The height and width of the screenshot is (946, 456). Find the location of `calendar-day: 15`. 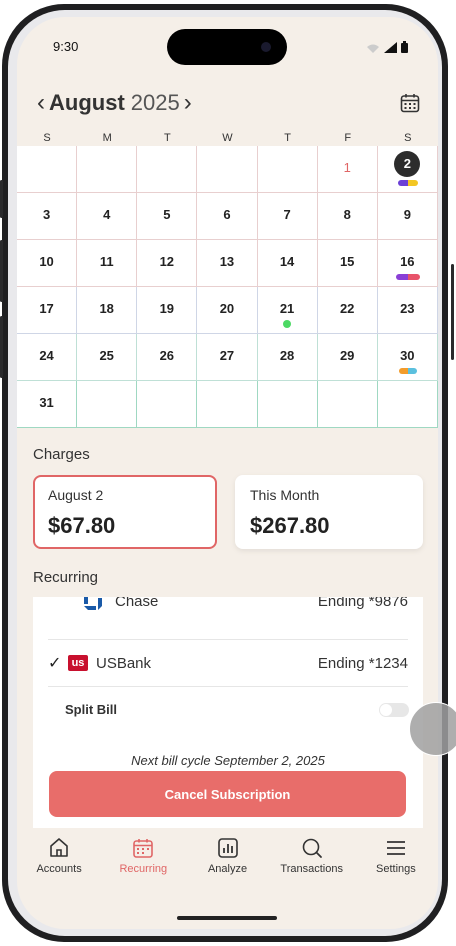

calendar-day: 15 is located at coordinates (347, 263).